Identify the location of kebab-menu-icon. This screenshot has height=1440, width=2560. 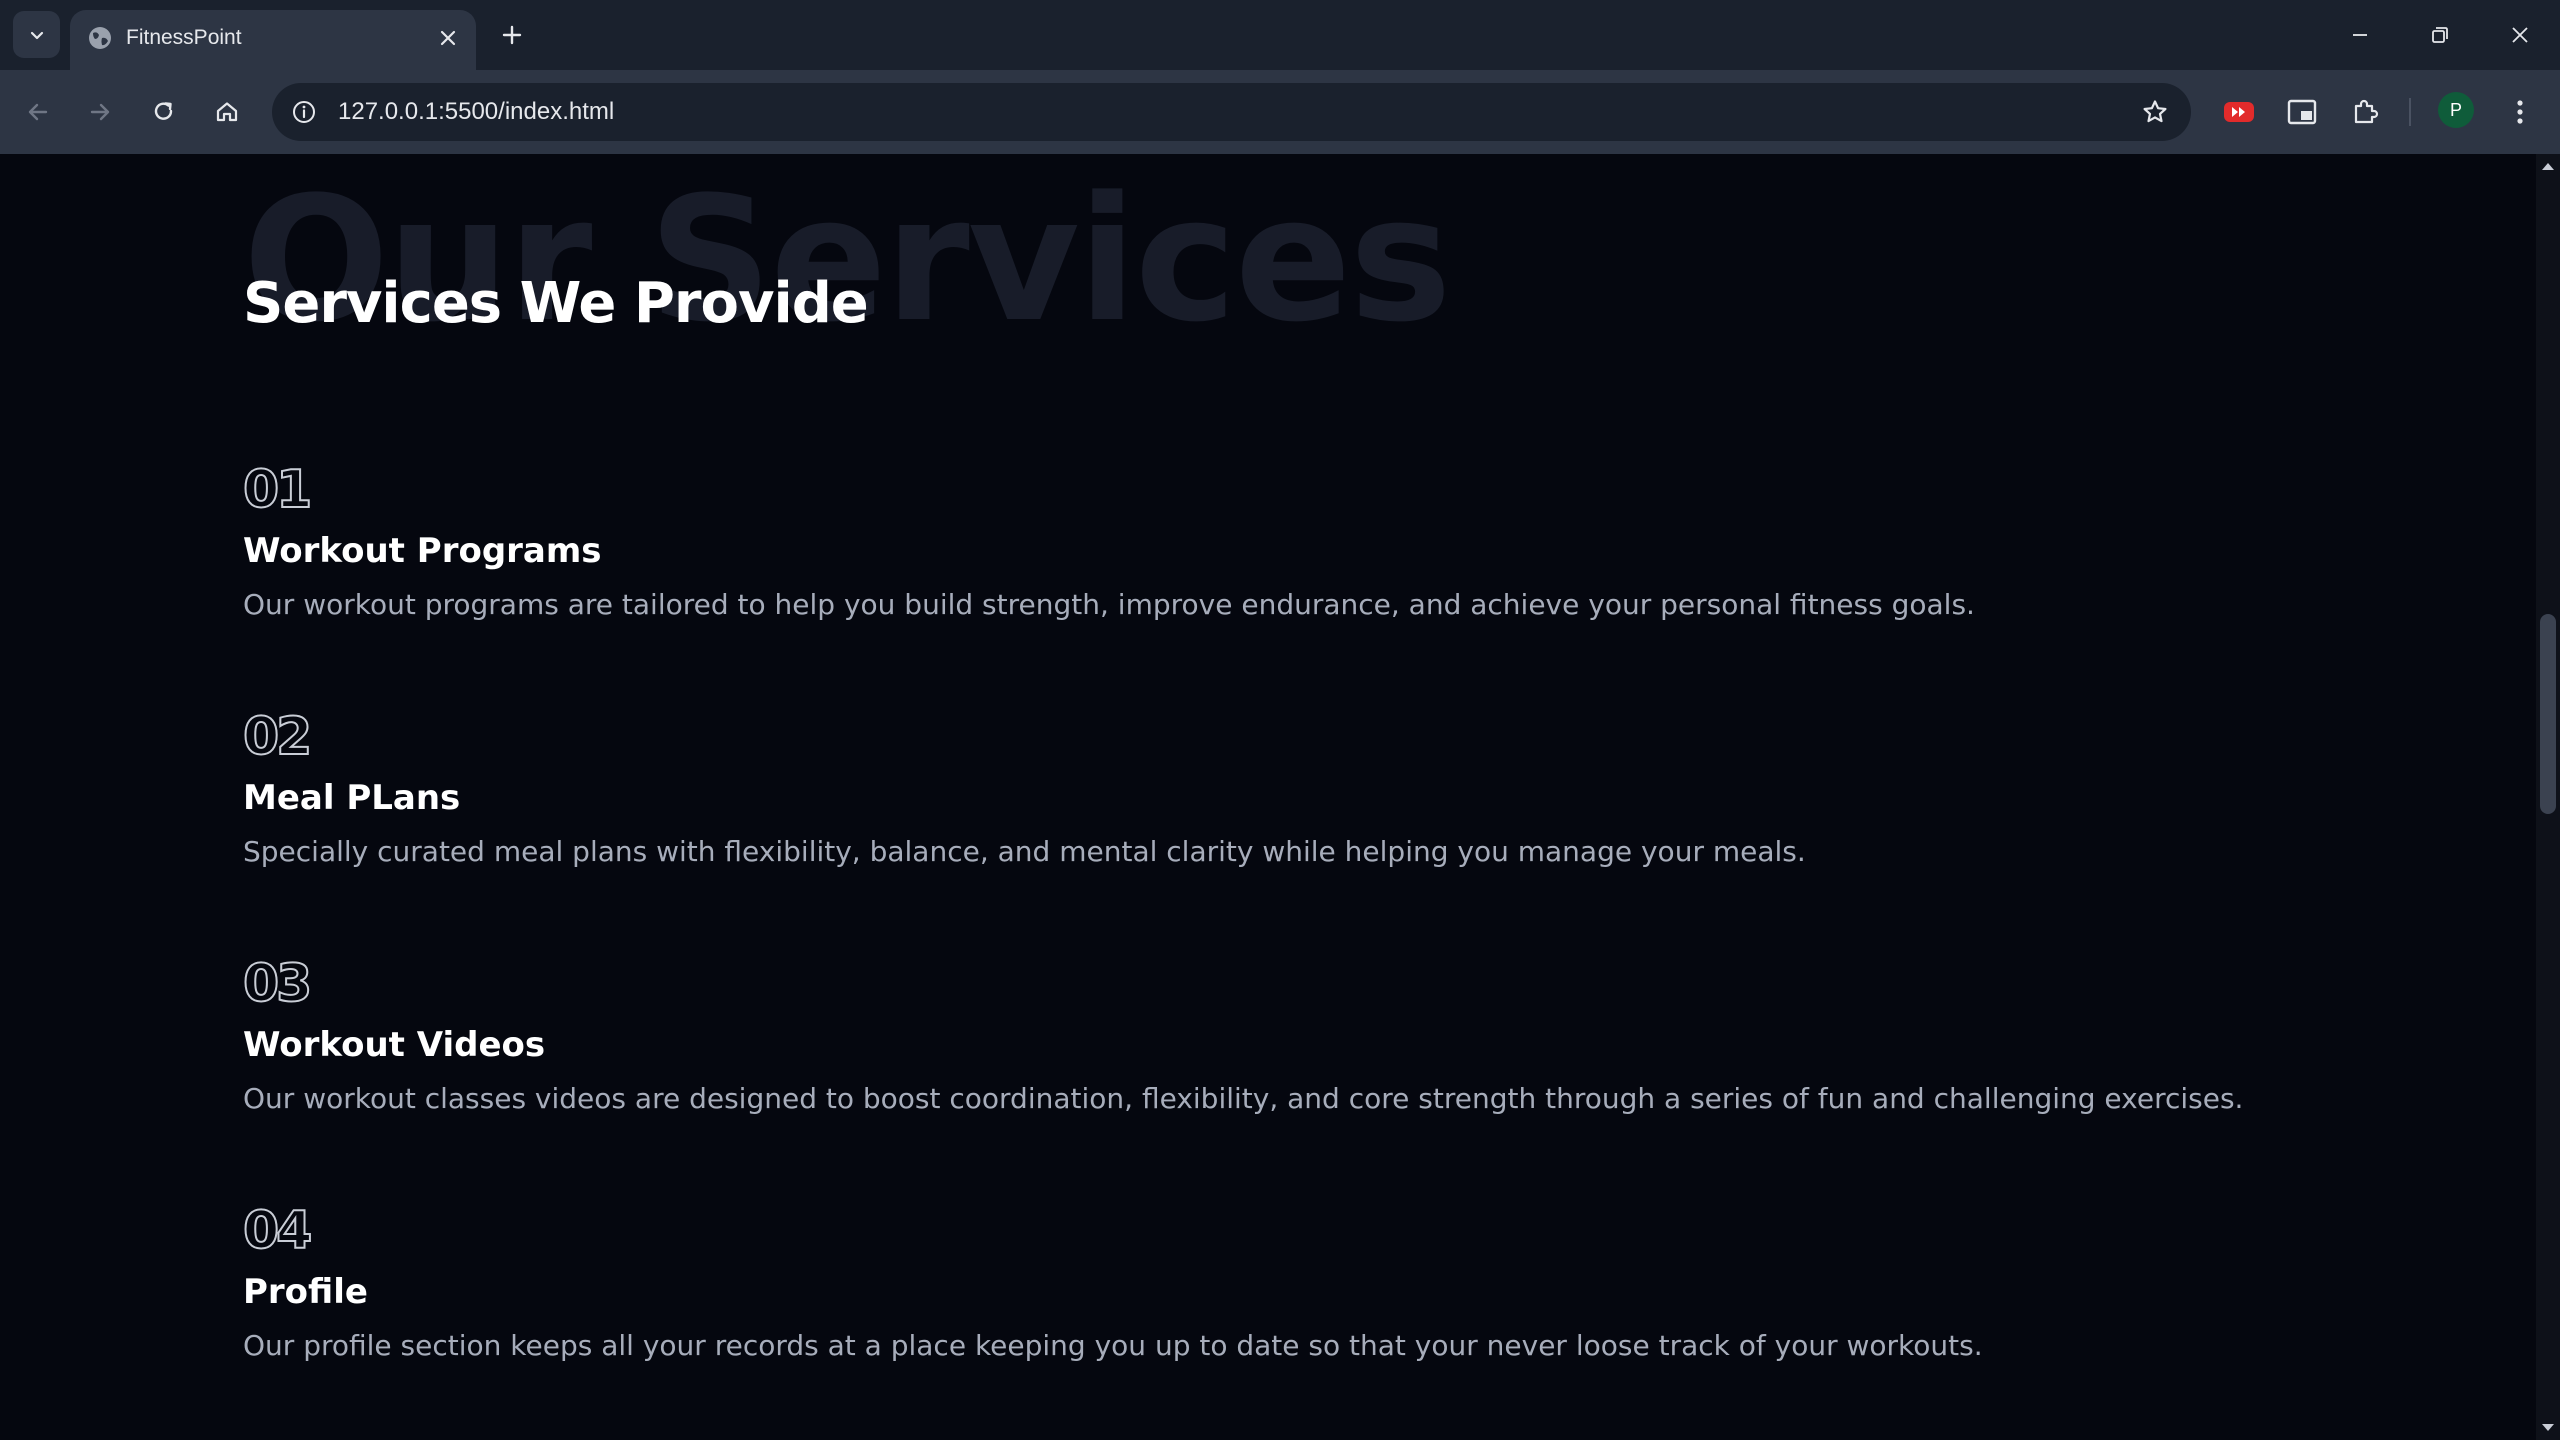
(2520, 112).